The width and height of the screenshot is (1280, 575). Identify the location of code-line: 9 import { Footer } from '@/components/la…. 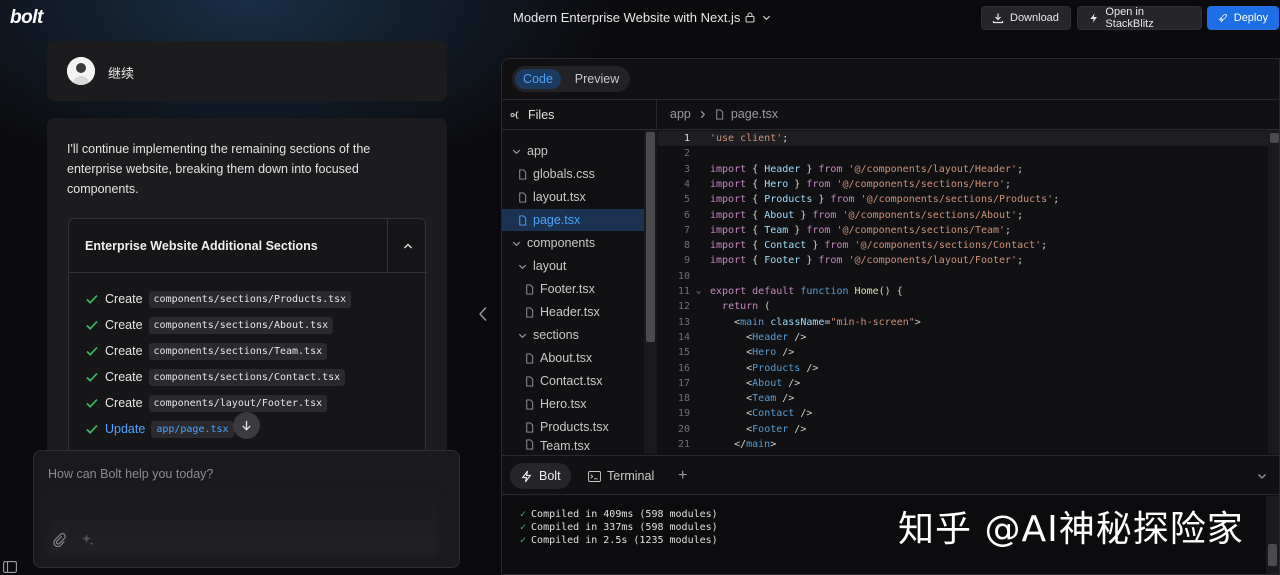
(963, 260).